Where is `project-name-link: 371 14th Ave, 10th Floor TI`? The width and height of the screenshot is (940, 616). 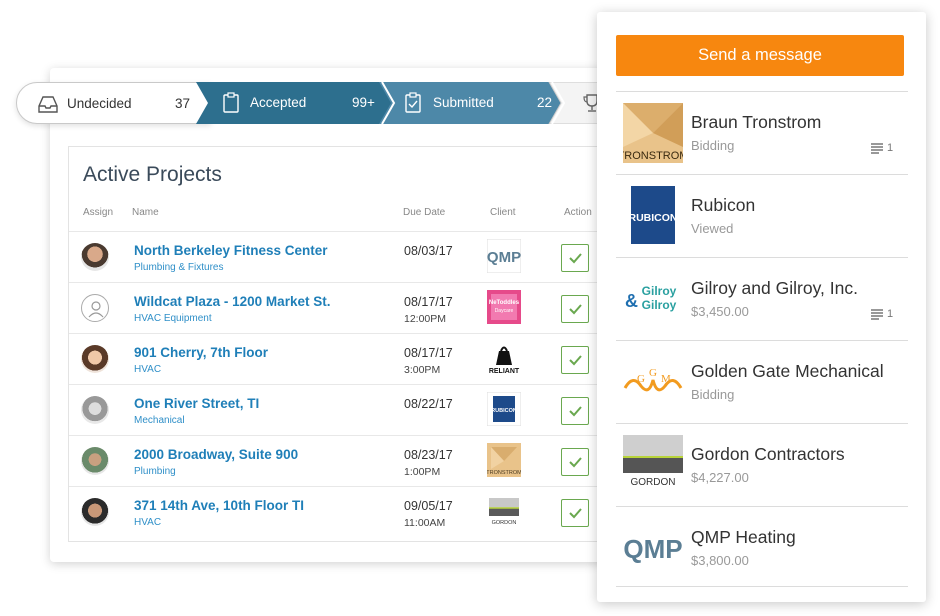
project-name-link: 371 14th Ave, 10th Floor TI is located at coordinates (219, 505).